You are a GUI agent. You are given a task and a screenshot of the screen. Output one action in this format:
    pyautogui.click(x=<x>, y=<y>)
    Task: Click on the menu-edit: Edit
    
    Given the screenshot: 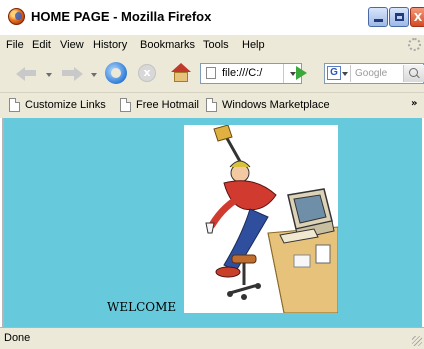 What is the action you would take?
    pyautogui.click(x=41, y=45)
    